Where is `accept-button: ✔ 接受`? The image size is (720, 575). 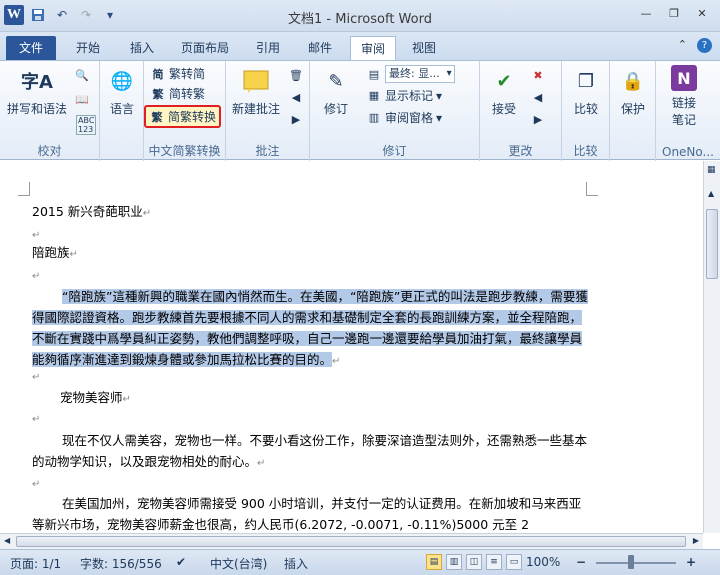
accept-button: ✔ 接受 is located at coordinates (504, 91).